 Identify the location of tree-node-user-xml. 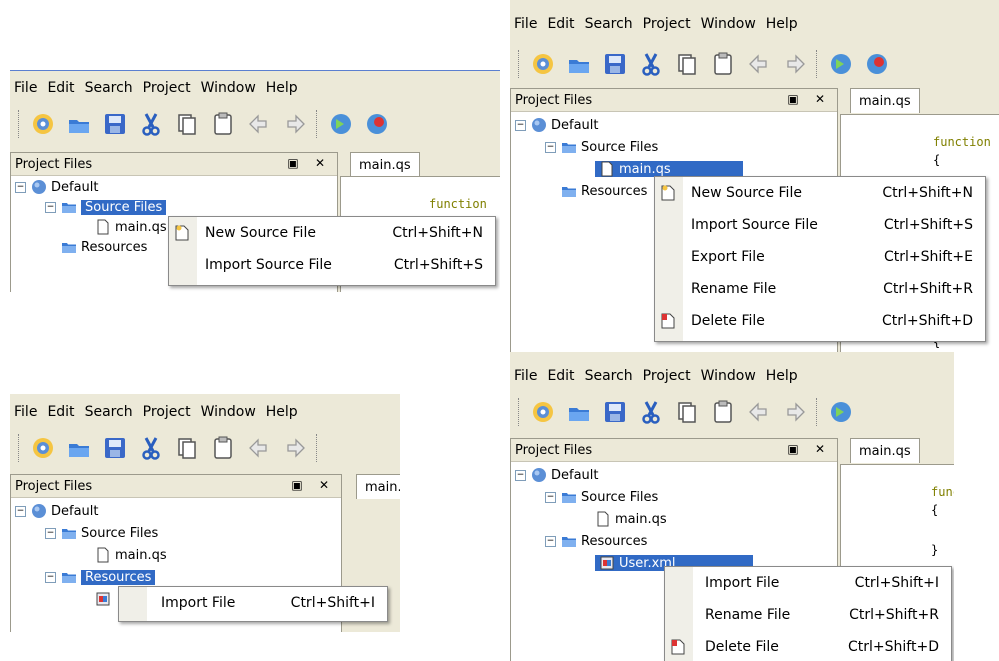
(105, 599).